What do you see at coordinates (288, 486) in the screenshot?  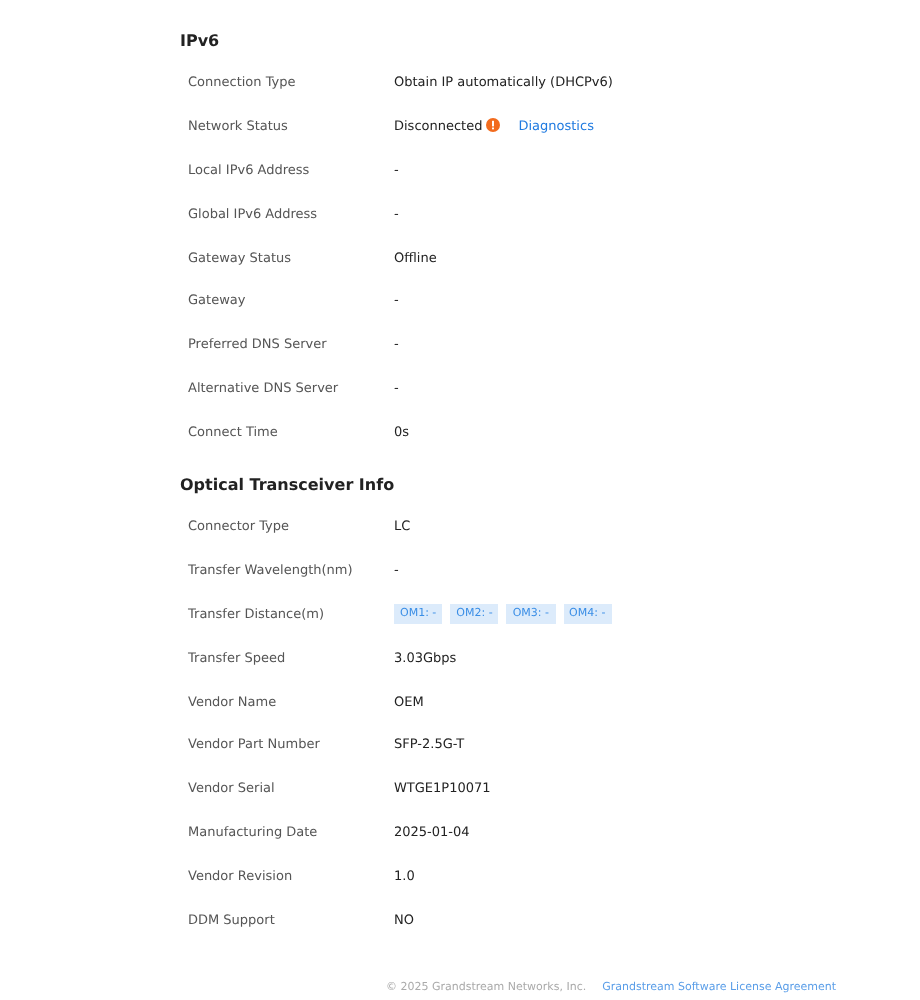 I see `section-title: Optical Transceiver Info` at bounding box center [288, 486].